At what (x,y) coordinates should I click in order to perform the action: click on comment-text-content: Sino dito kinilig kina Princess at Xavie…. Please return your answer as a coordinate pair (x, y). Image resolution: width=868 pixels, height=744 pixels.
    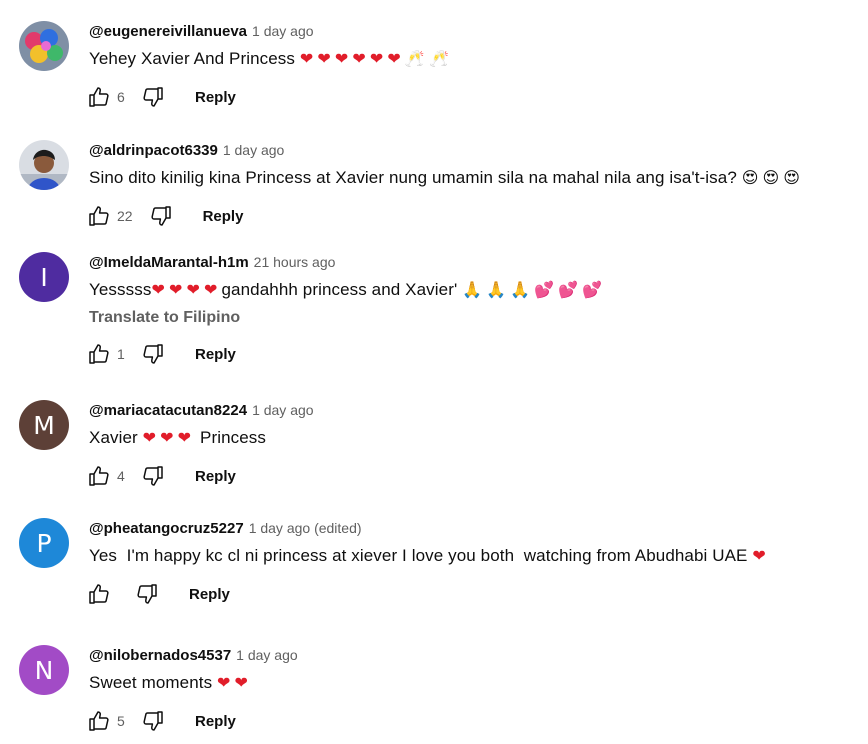
    Looking at the image, I should click on (413, 177).